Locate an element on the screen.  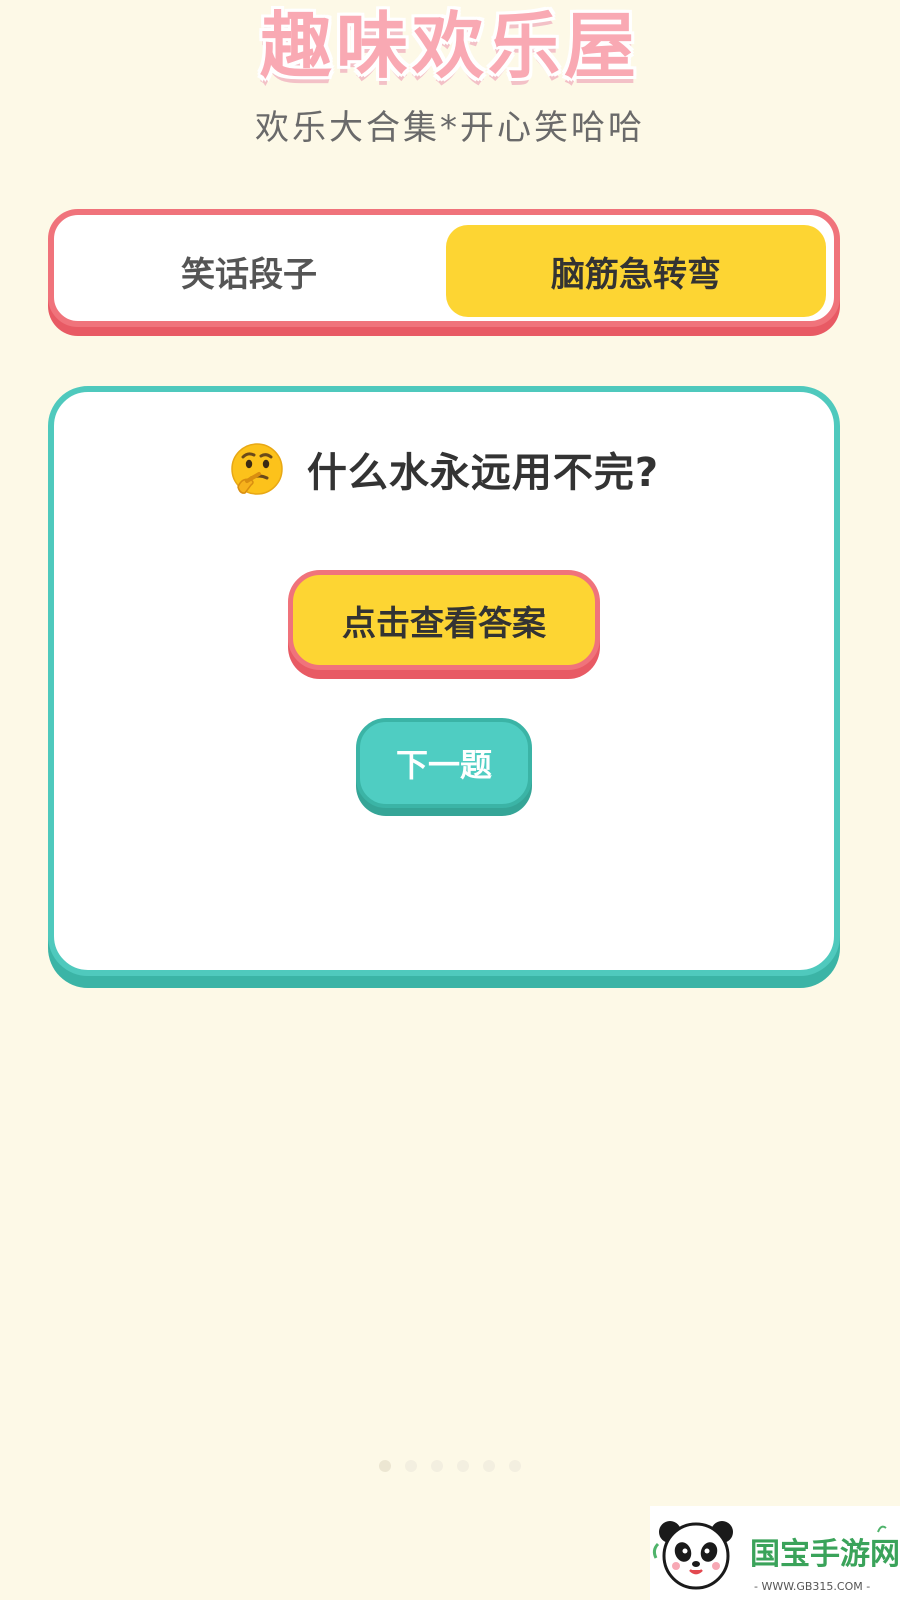
app-title: 趣味欢乐屋 is located at coordinates (449, 46).